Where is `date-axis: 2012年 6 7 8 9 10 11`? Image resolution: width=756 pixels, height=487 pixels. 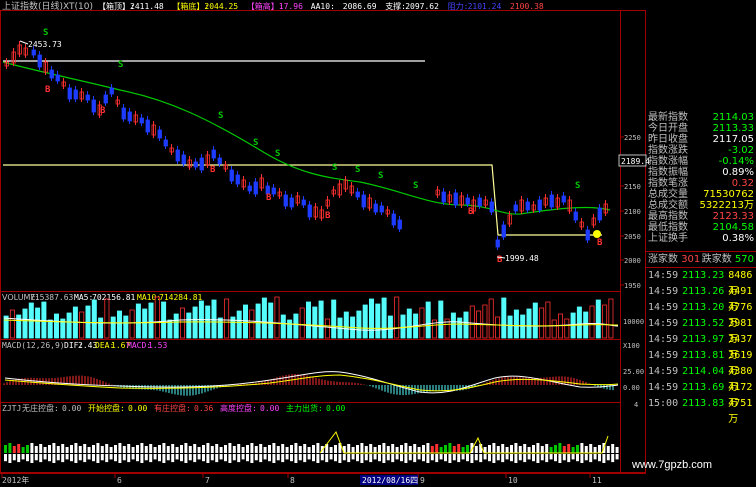
date-axis: 2012年 6 7 8 9 10 11 is located at coordinates (301, 479).